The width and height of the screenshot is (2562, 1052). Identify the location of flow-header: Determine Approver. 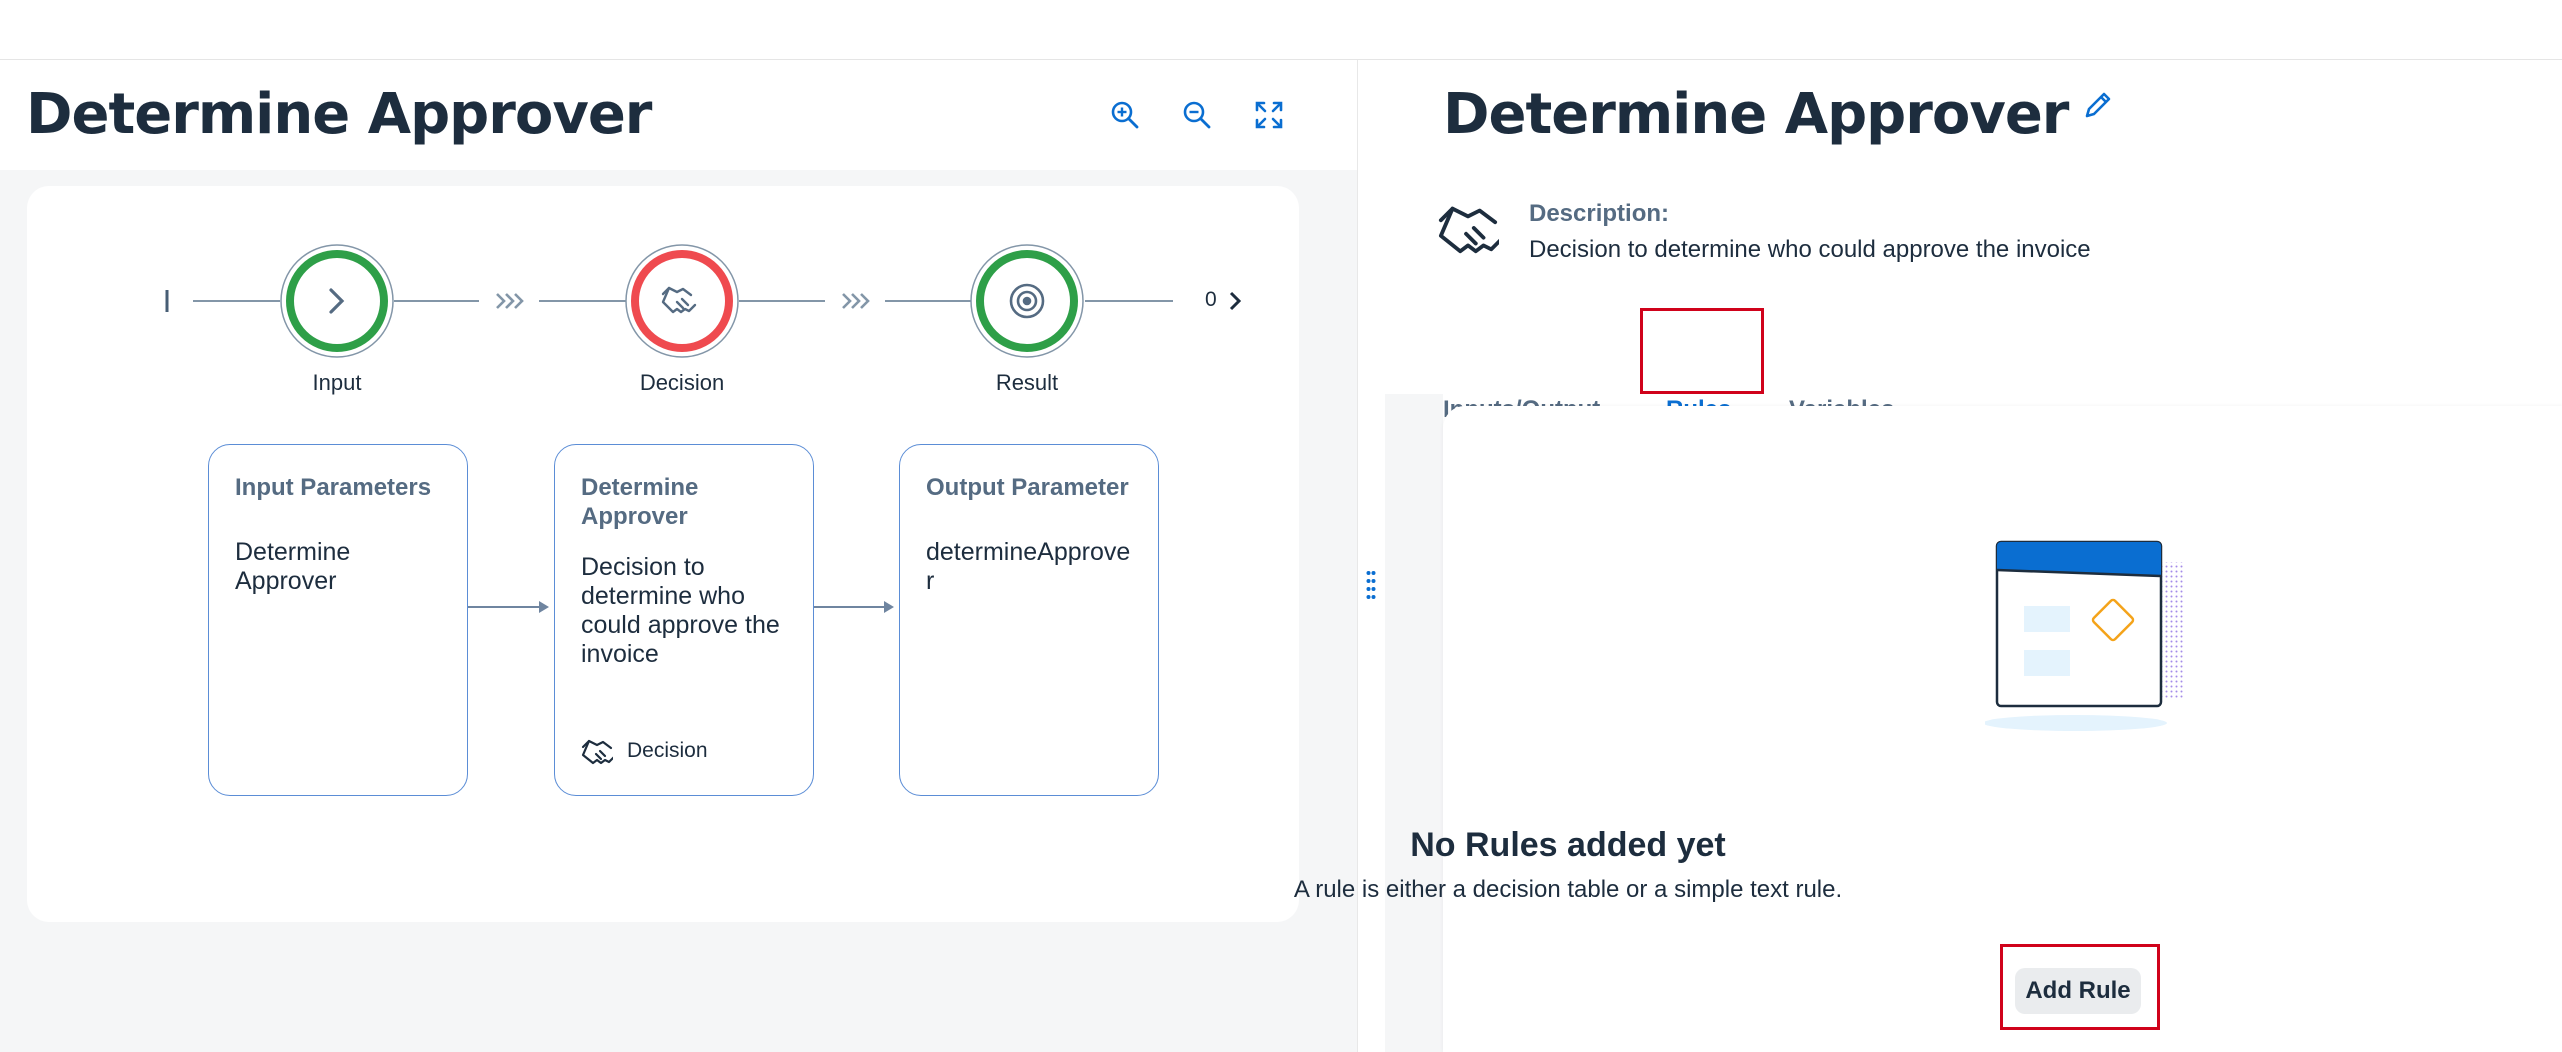
(678, 115).